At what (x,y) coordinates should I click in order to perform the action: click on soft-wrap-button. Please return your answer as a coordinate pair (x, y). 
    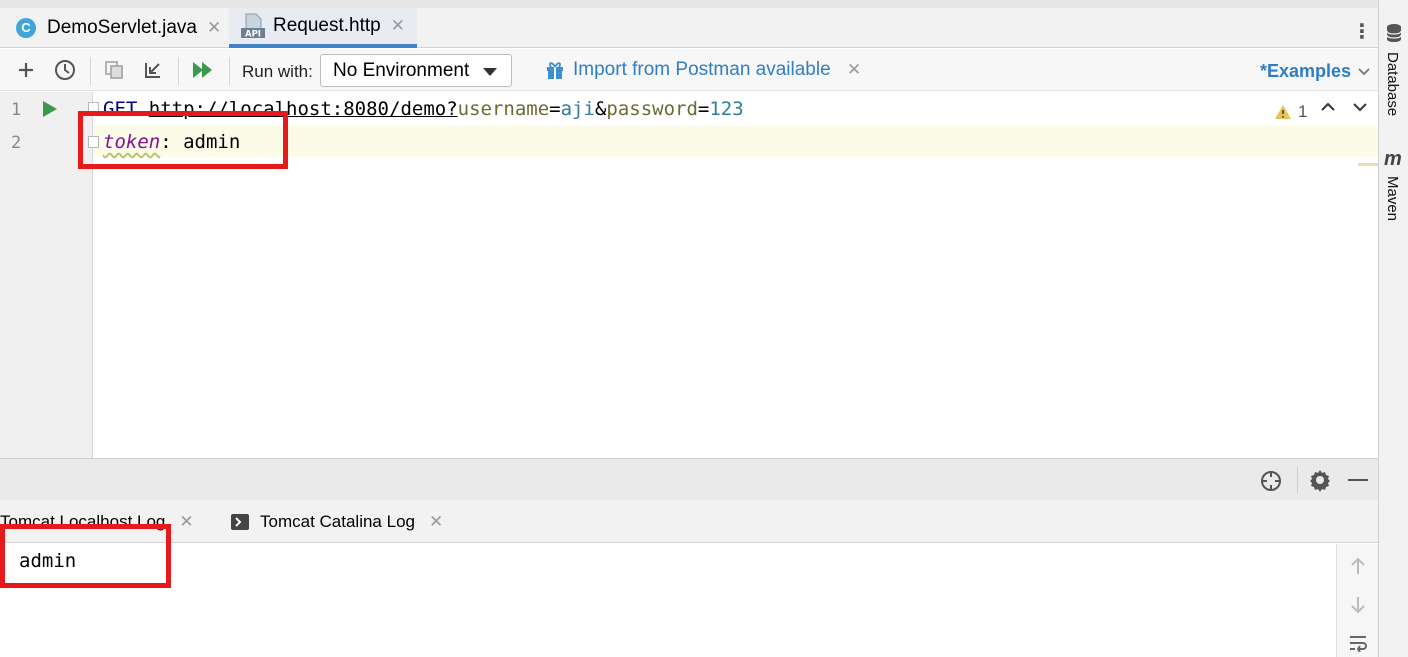
    Looking at the image, I should click on (1358, 645).